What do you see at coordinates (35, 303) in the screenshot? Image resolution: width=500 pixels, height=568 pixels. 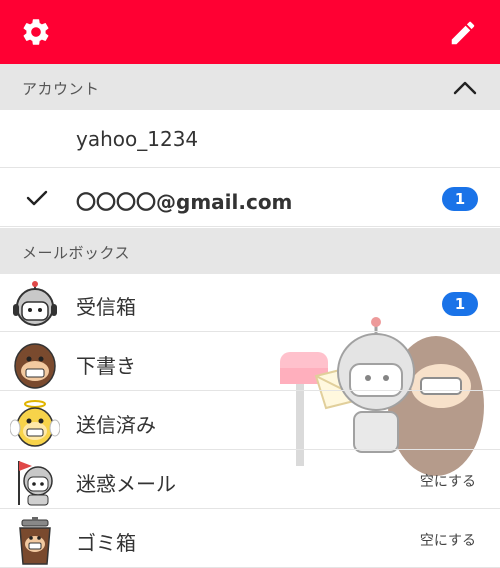 I see `robot-mascot-icon` at bounding box center [35, 303].